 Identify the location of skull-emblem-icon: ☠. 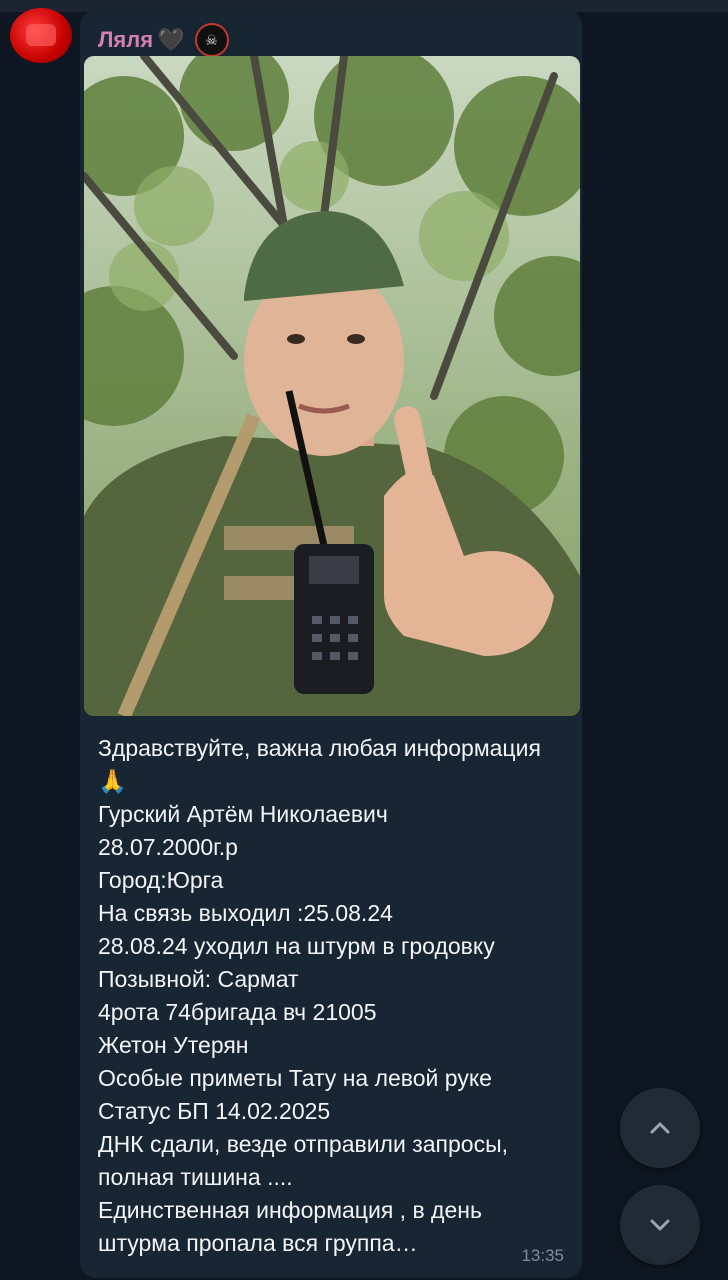
(211, 40).